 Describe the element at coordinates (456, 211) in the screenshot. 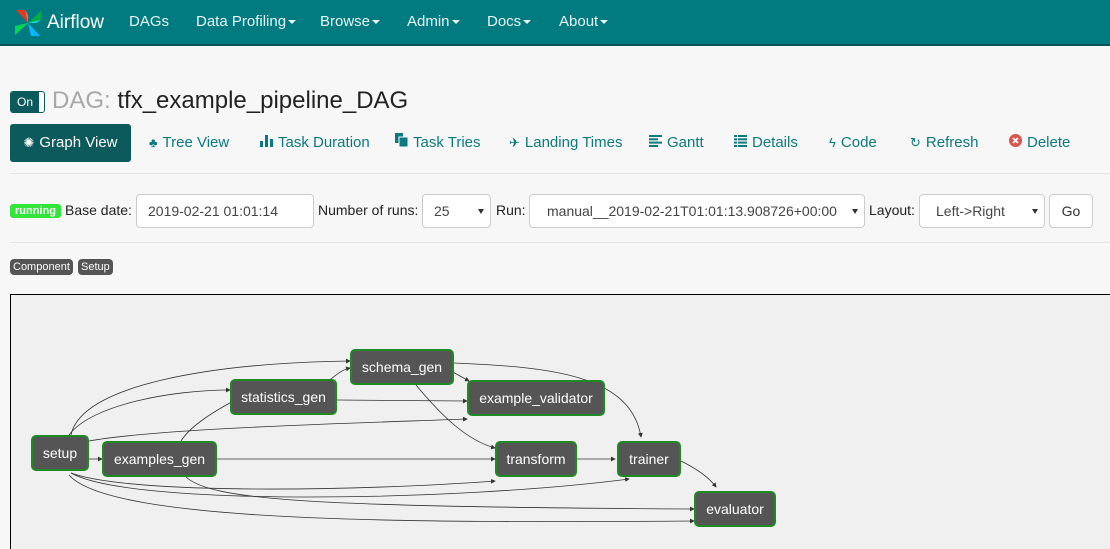

I see `num-runs-select: 25` at that location.